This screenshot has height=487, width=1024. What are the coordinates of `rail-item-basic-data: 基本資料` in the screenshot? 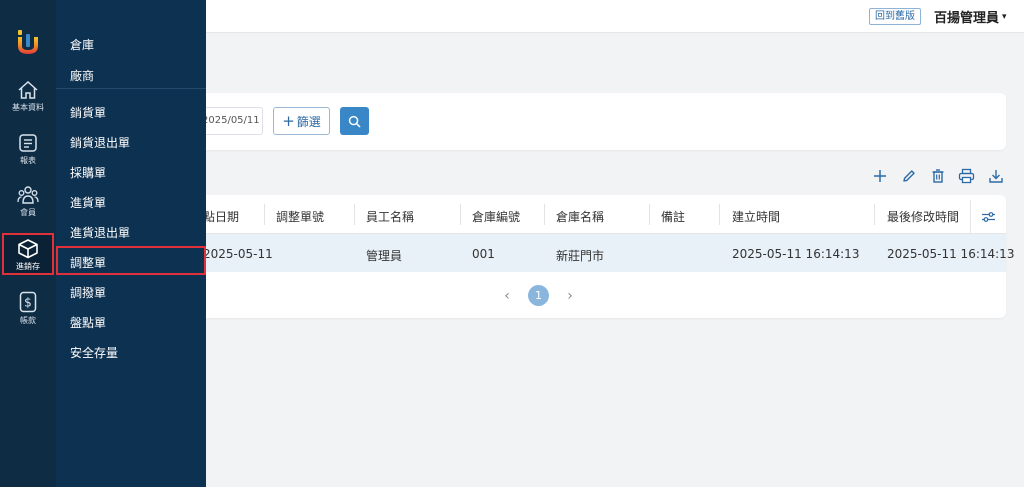 It's located at (28, 100).